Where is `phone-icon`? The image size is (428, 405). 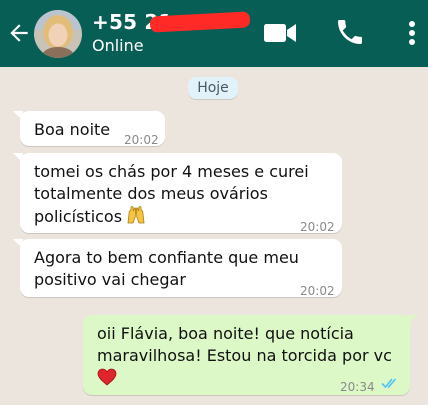 phone-icon is located at coordinates (350, 32).